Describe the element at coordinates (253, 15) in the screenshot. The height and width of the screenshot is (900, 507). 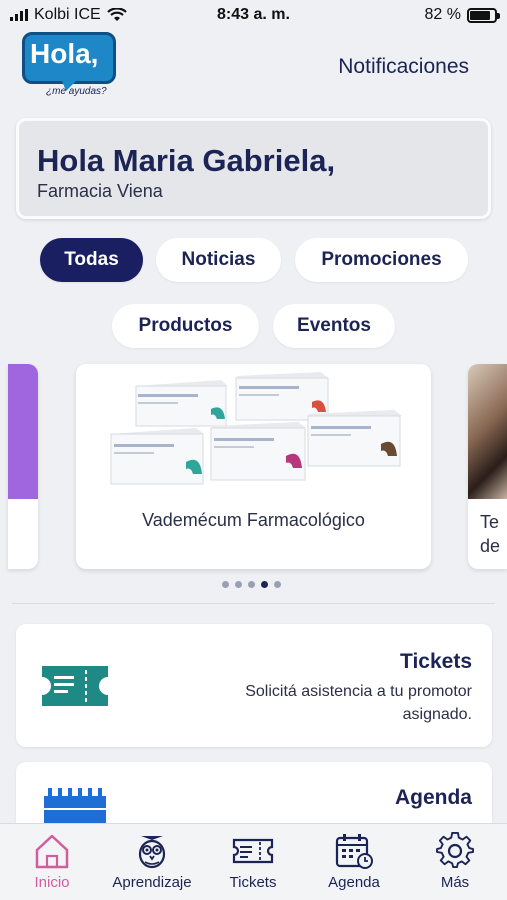
I see `status-bar: Kolbi ICE 8:43 a. m. 82 %` at that location.